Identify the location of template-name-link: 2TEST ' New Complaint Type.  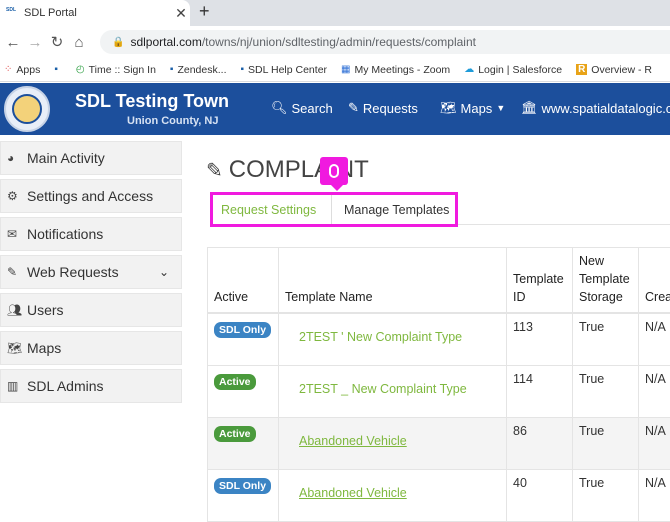
(392, 332).